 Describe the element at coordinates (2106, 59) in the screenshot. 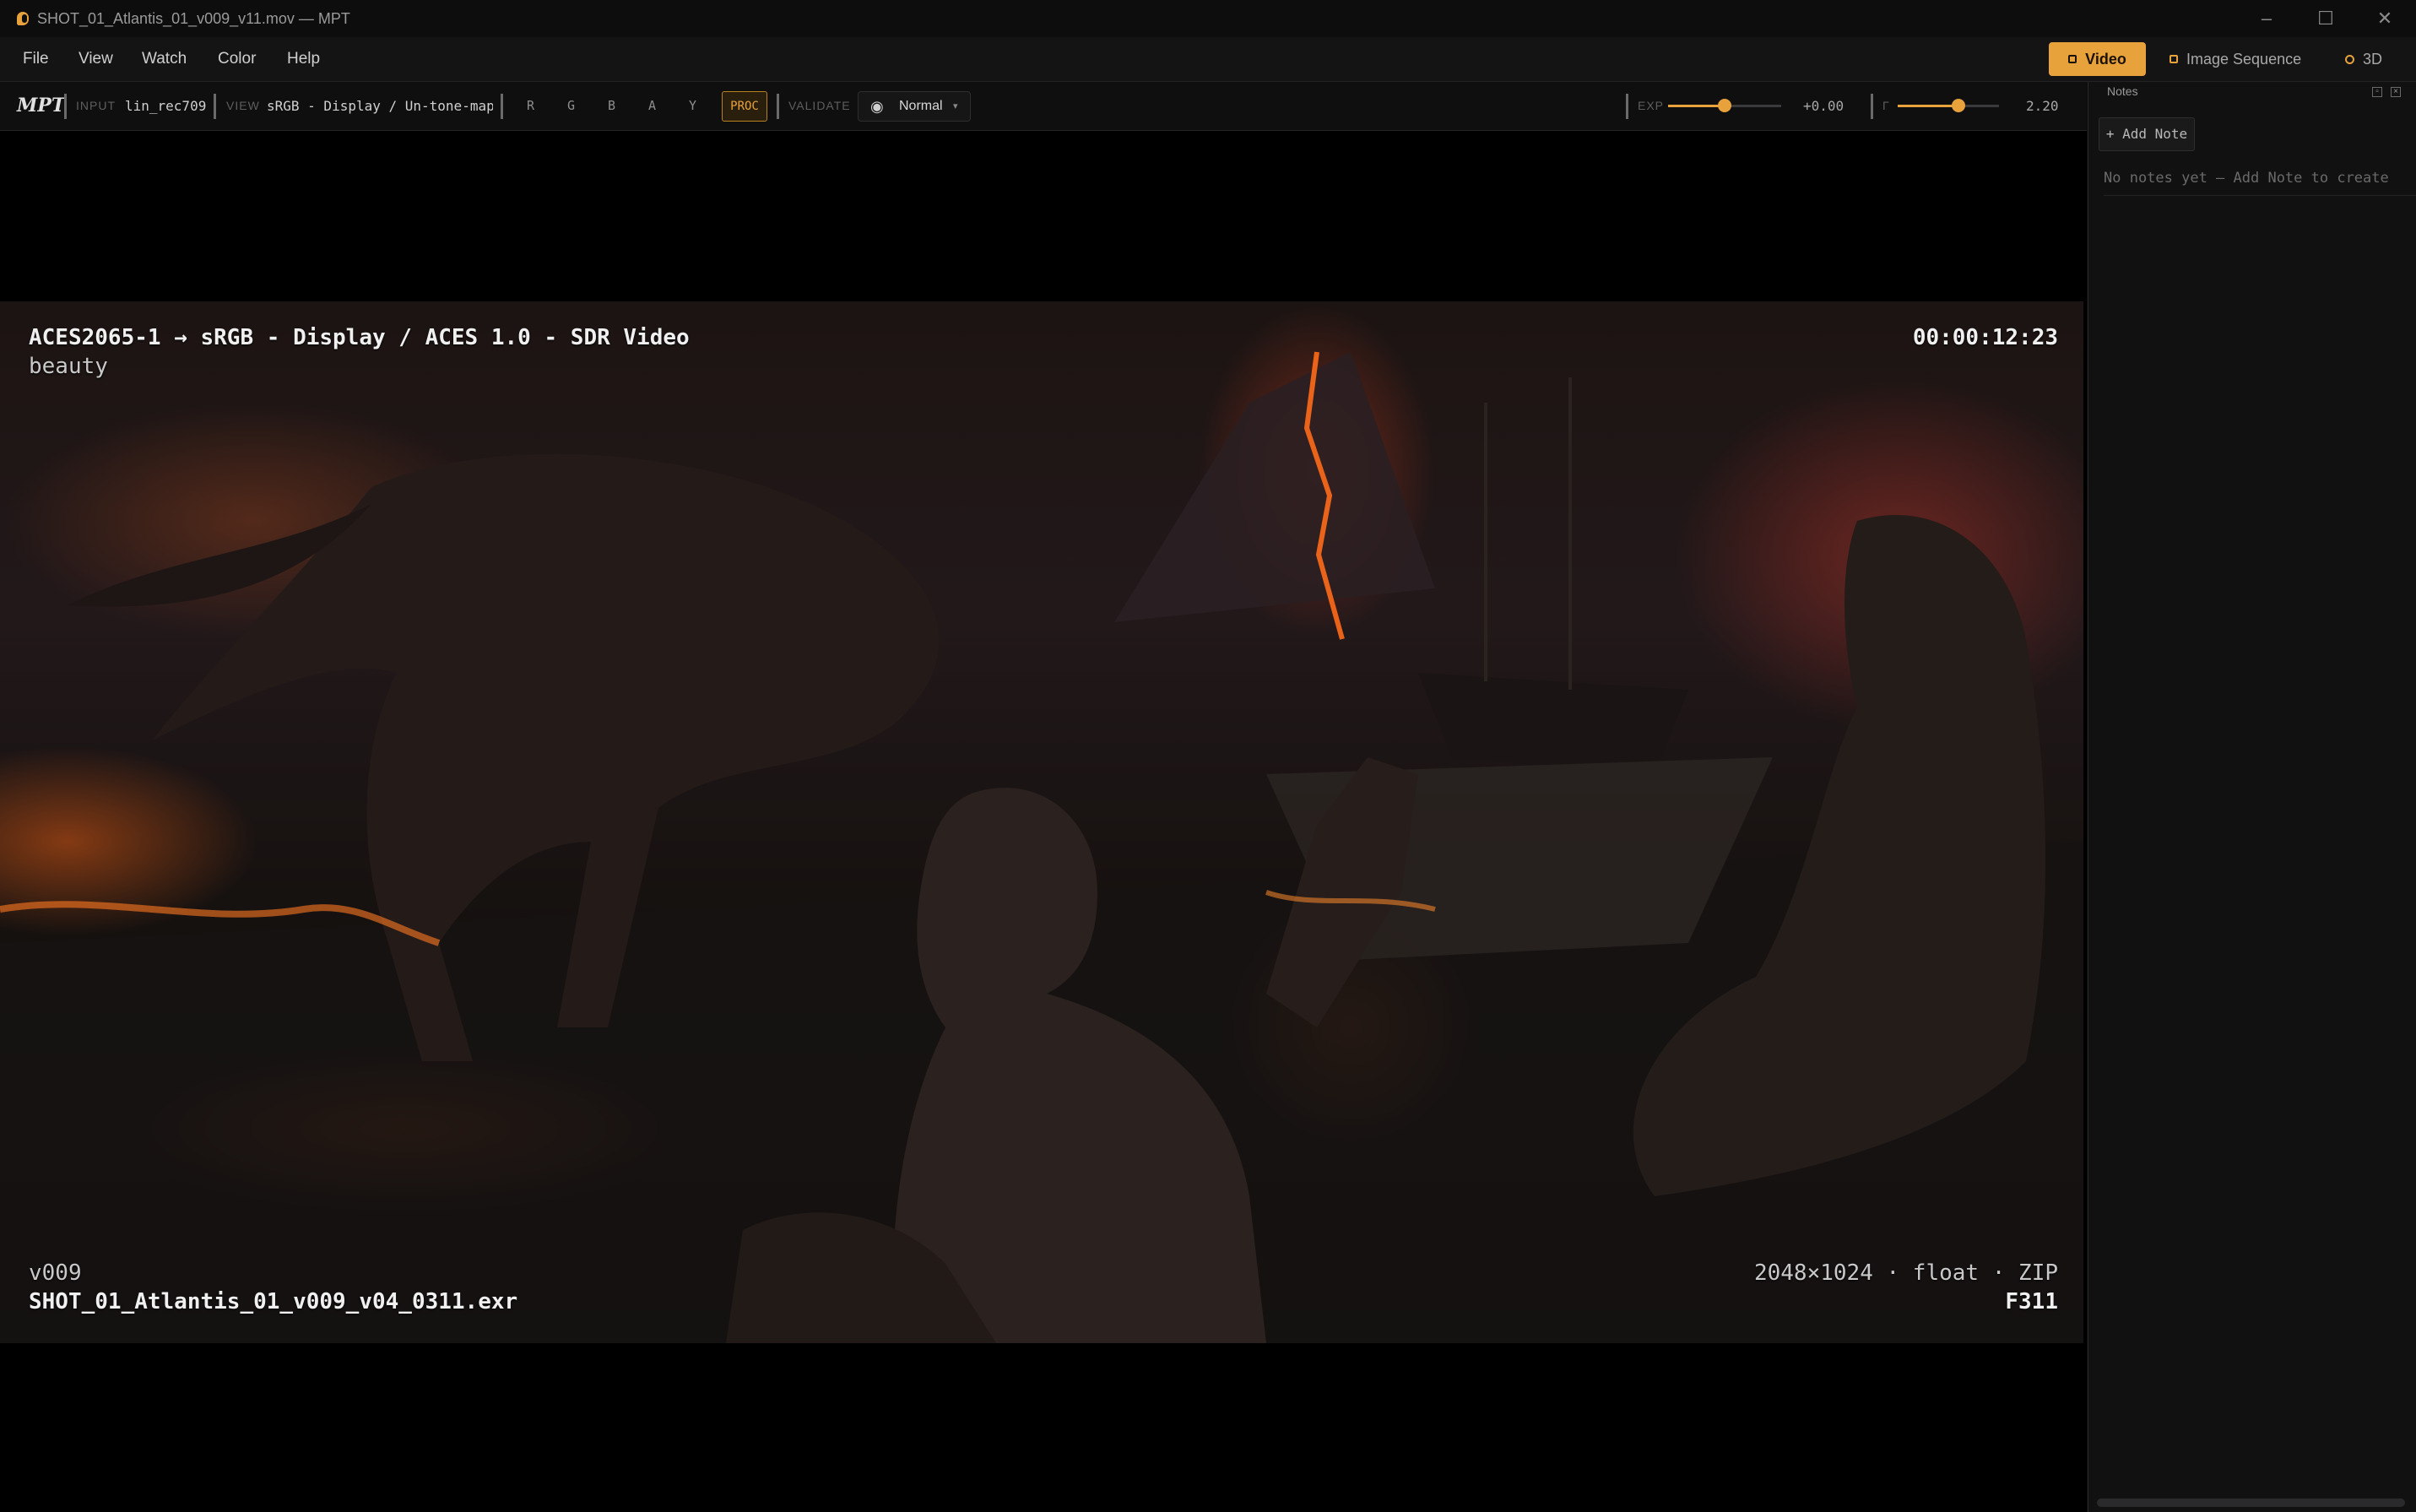

I see `mode-video-label: Video` at that location.